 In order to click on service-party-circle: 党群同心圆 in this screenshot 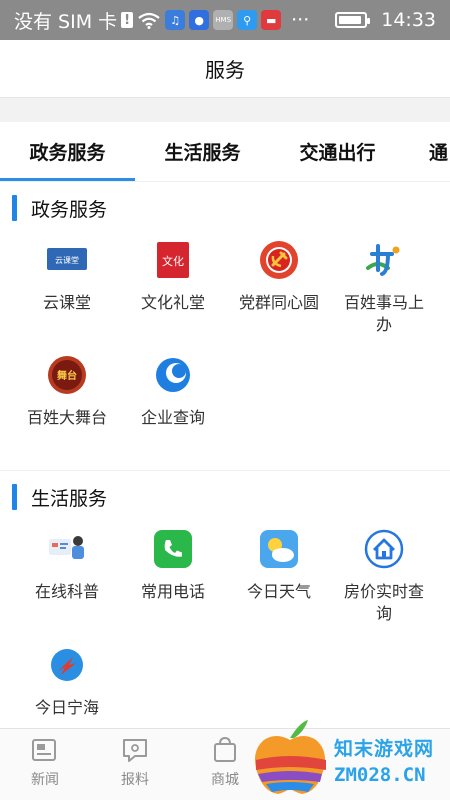, I will do `click(279, 277)`.